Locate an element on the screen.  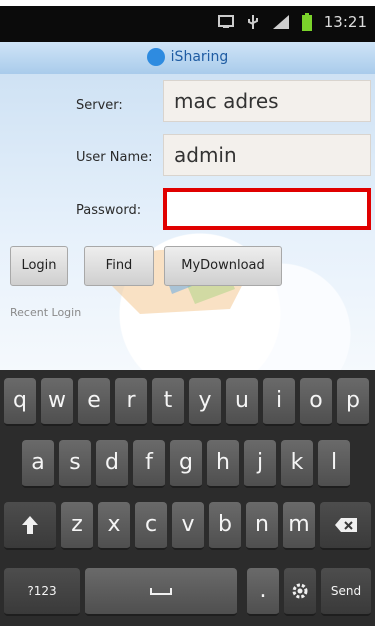
key-j: j is located at coordinates (260, 464).